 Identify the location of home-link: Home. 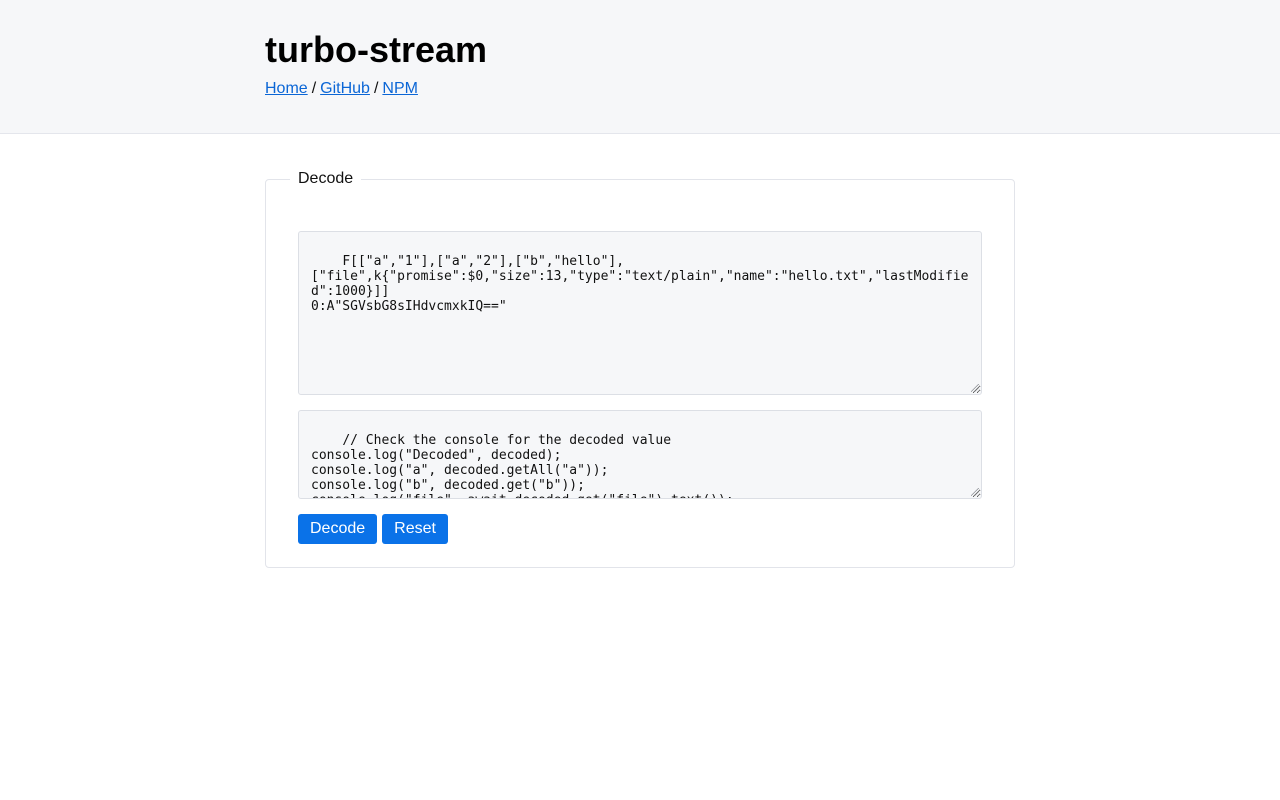
(286, 88).